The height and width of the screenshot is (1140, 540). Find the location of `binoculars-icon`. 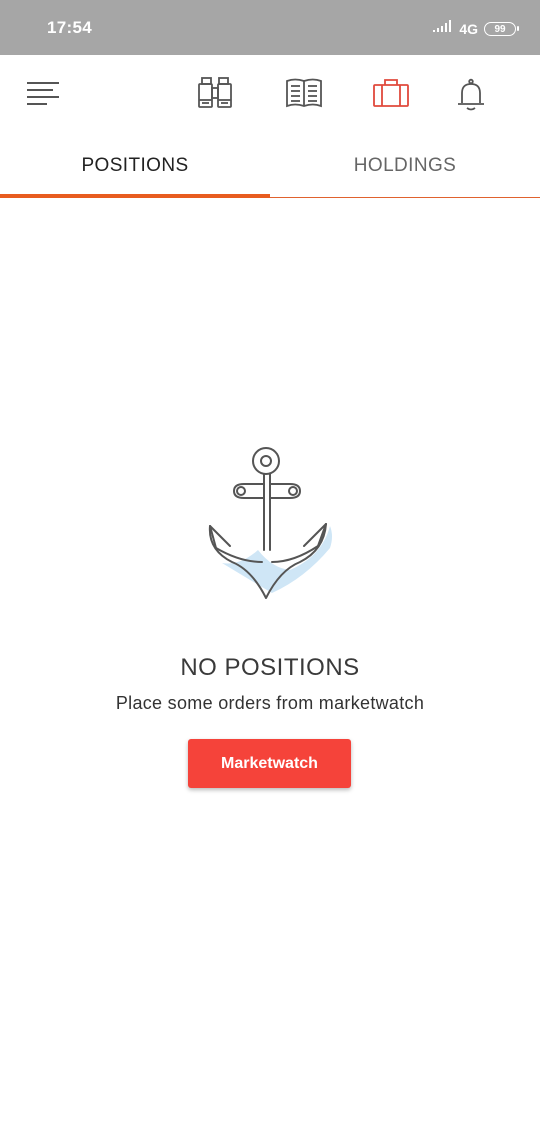

binoculars-icon is located at coordinates (215, 92).